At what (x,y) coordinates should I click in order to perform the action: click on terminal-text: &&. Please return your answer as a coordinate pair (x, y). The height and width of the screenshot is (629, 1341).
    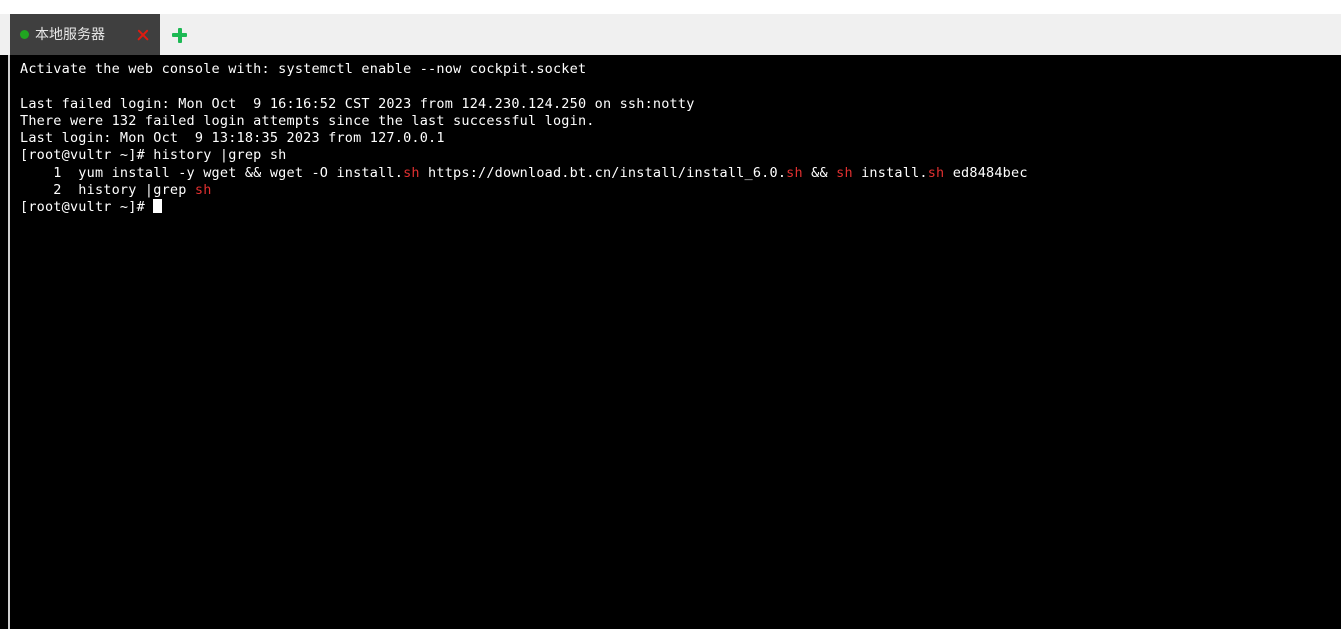
    Looking at the image, I should click on (819, 172).